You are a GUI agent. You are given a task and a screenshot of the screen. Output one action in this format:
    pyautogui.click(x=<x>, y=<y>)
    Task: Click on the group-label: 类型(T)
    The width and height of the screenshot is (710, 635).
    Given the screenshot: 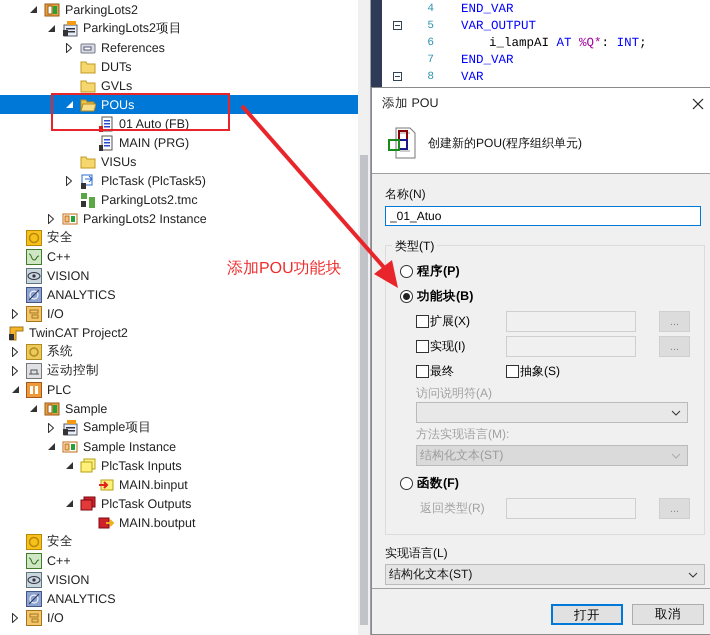 What is the action you would take?
    pyautogui.click(x=415, y=246)
    